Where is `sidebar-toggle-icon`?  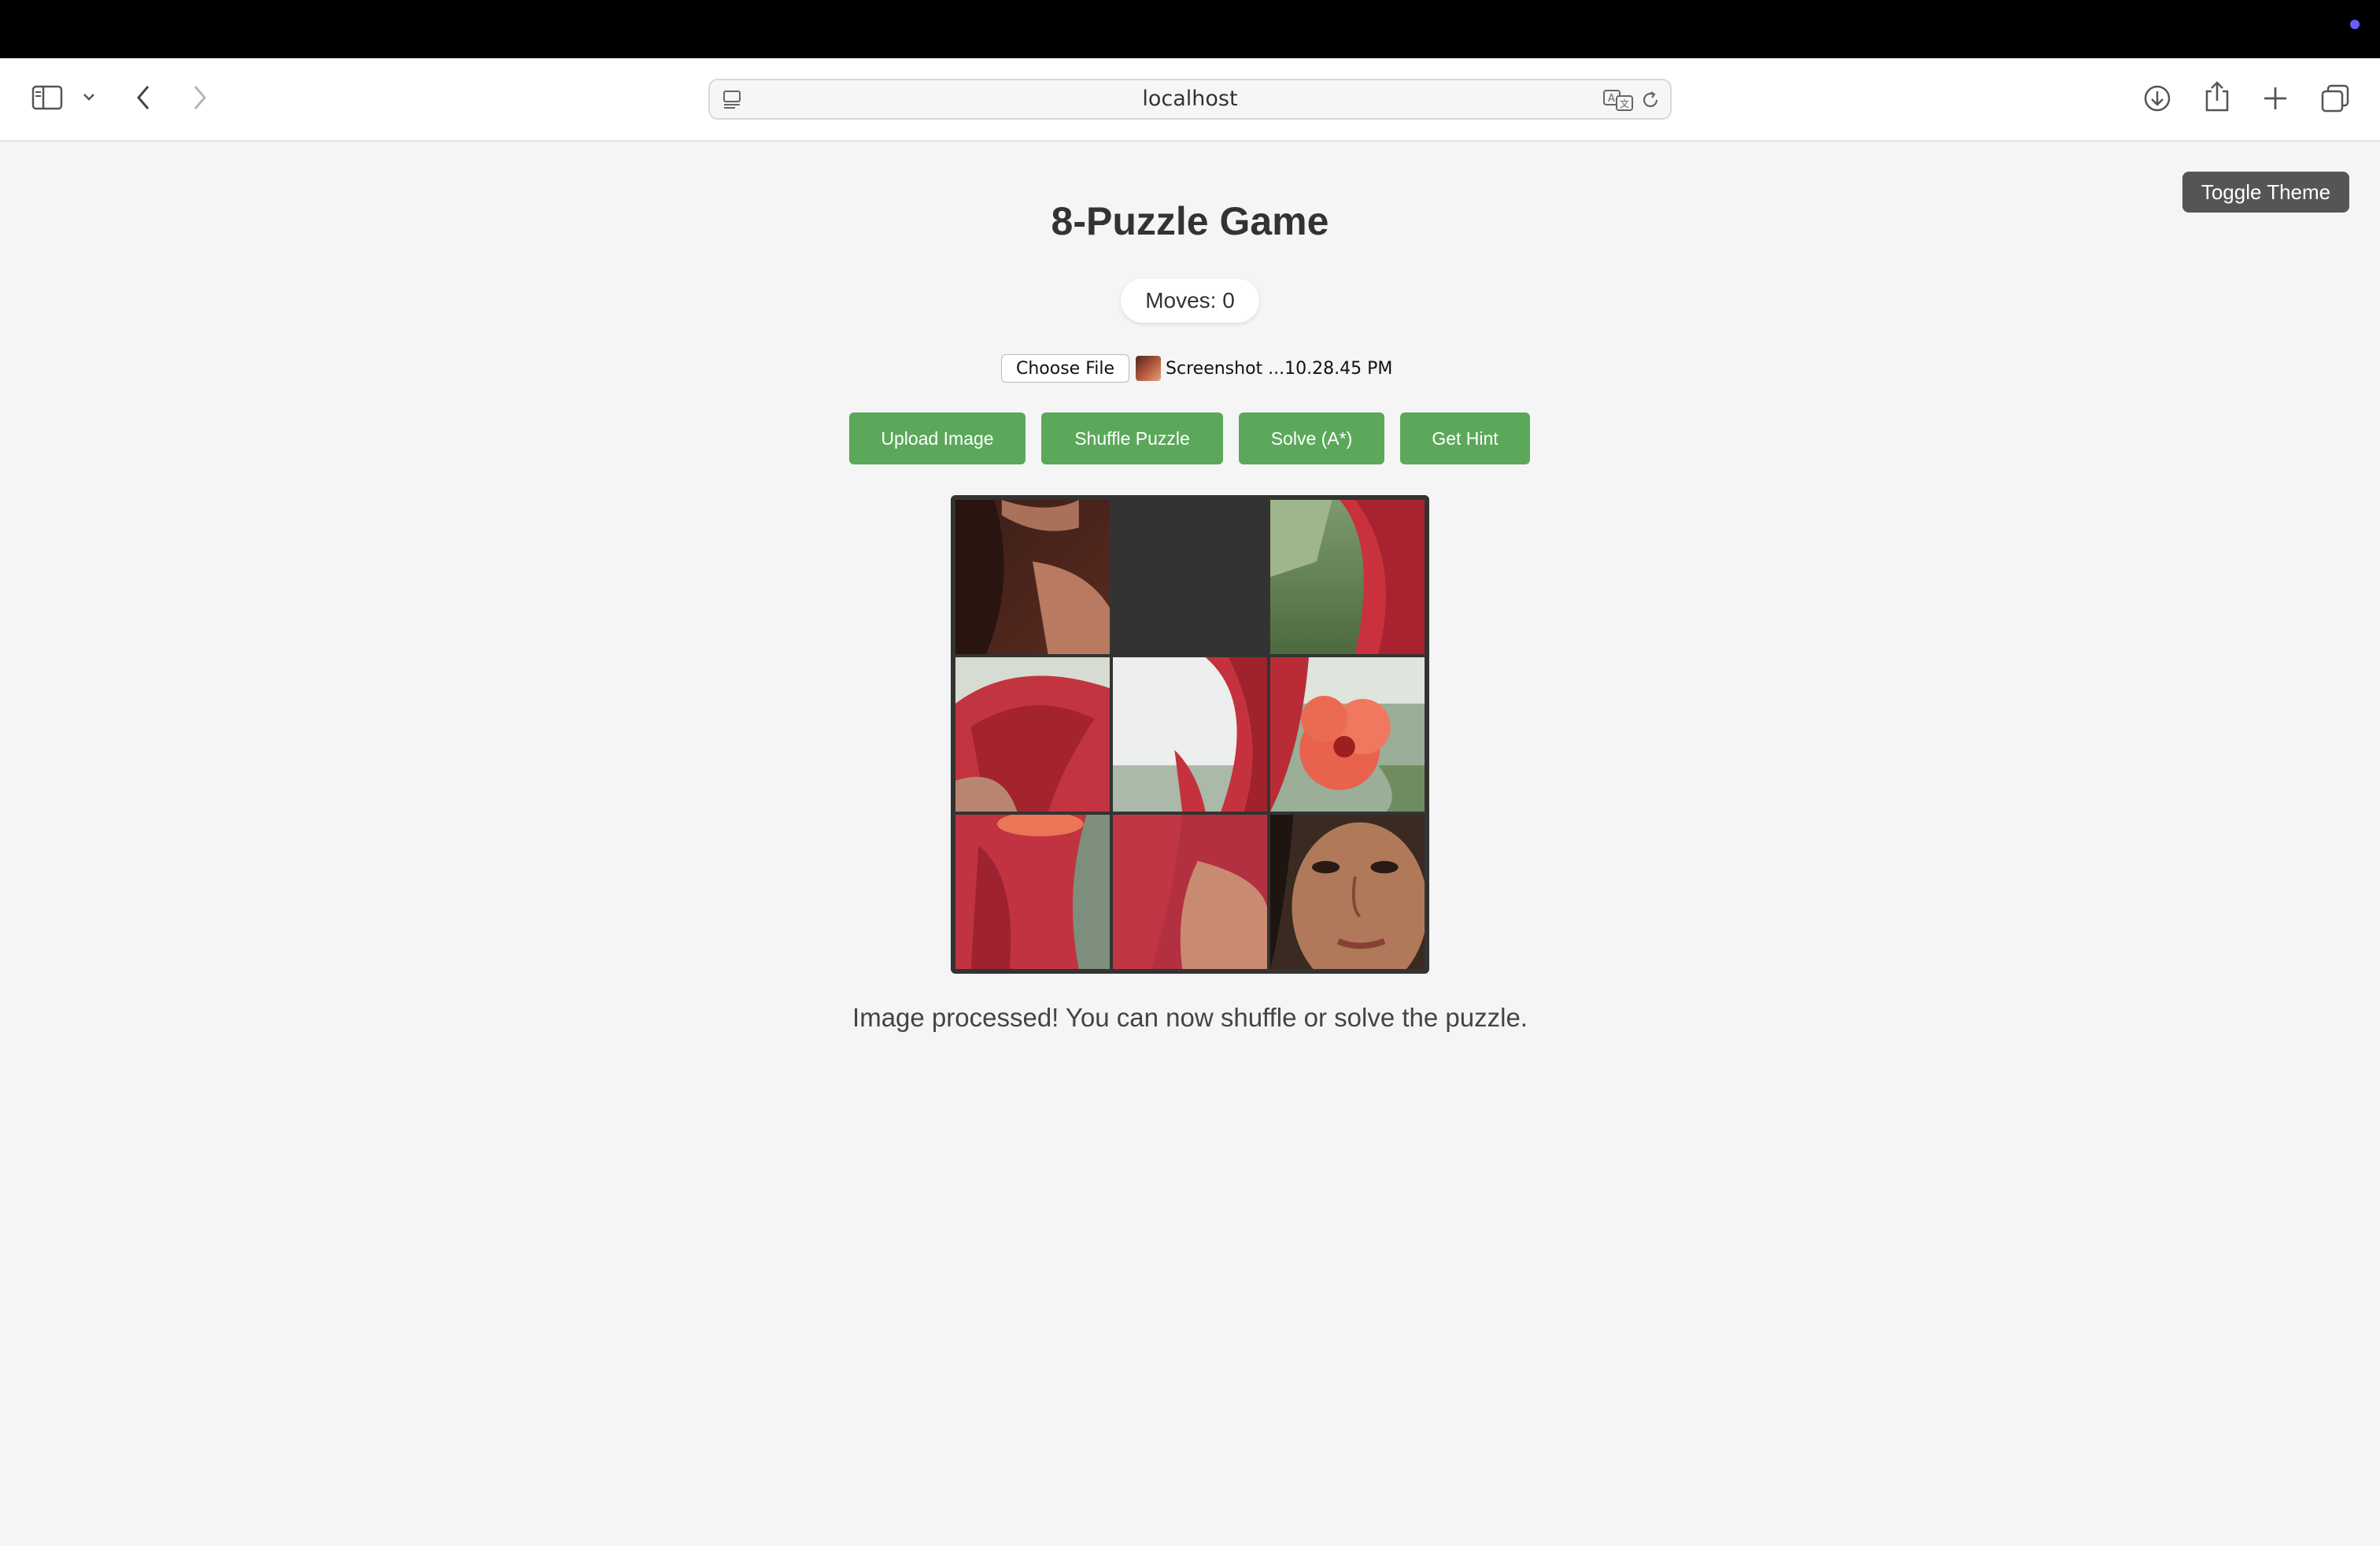
sidebar-toggle-icon is located at coordinates (47, 97).